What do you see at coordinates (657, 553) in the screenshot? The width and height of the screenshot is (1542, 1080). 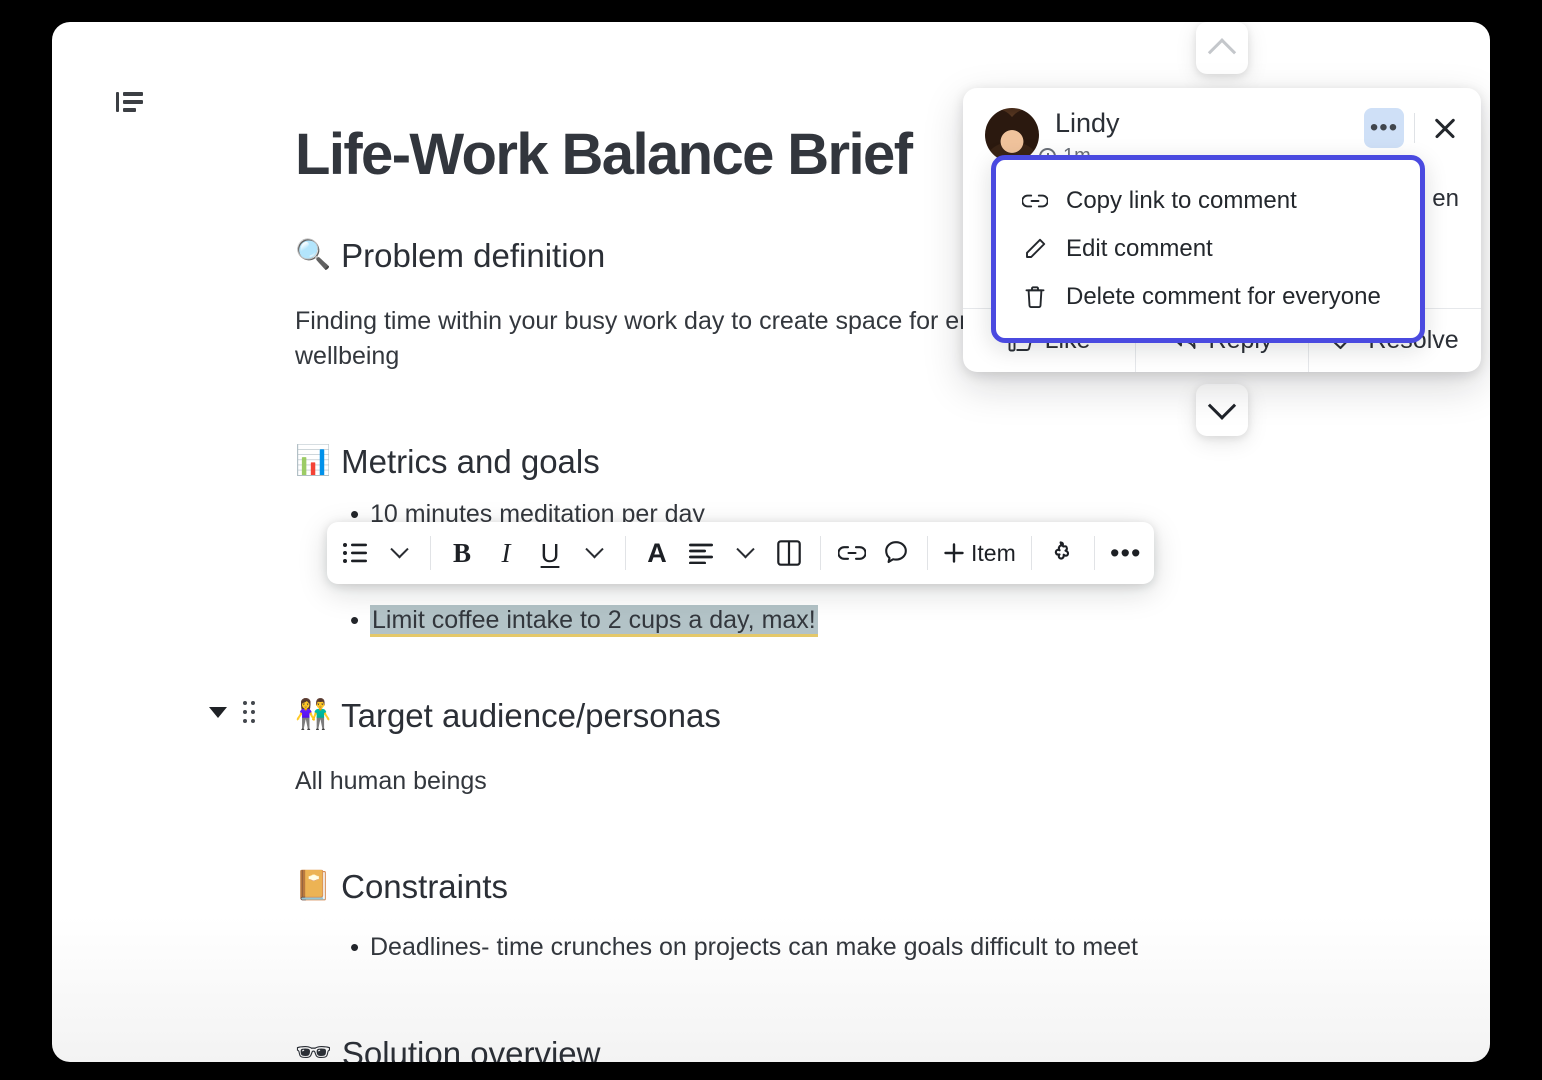 I see `font-color-icon: A` at bounding box center [657, 553].